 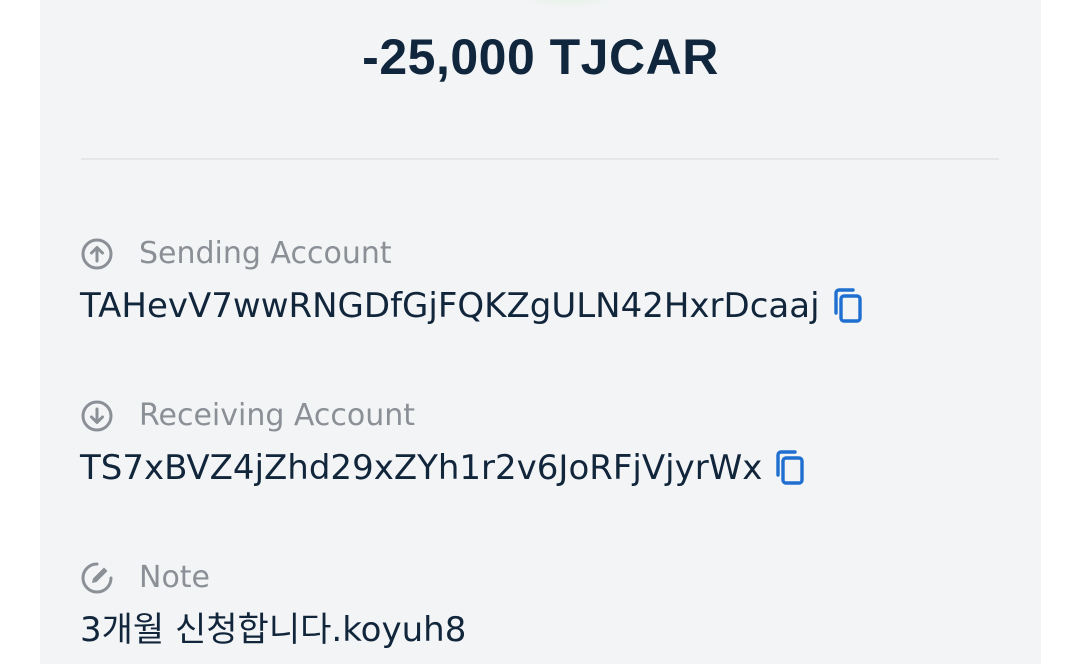 I want to click on divider, so click(x=540, y=159).